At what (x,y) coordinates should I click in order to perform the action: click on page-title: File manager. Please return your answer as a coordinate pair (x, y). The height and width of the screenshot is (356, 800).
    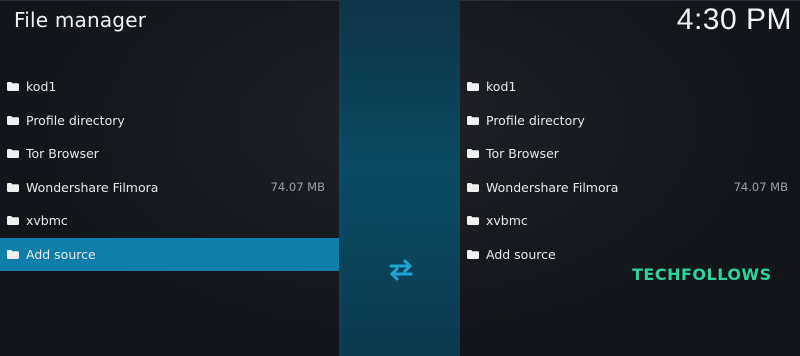
    Looking at the image, I should click on (80, 20).